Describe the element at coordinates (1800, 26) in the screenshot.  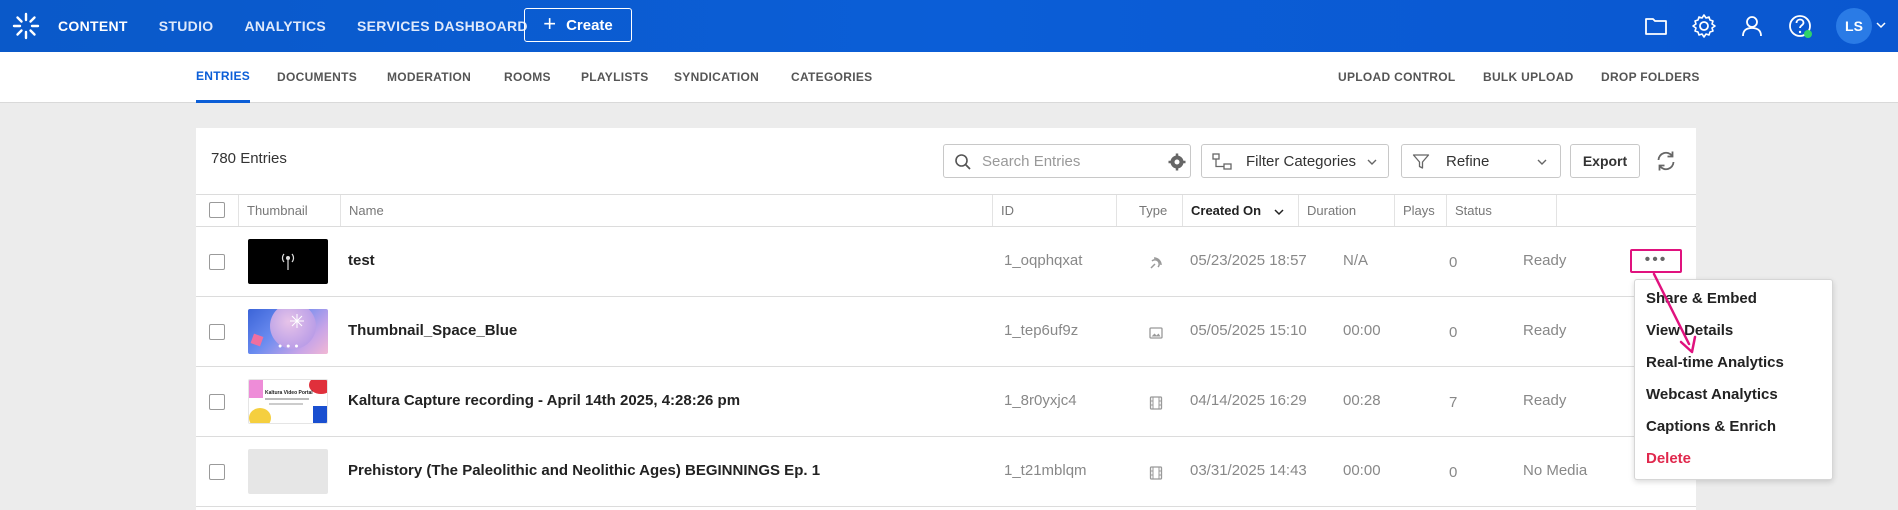
I see `help-icon` at that location.